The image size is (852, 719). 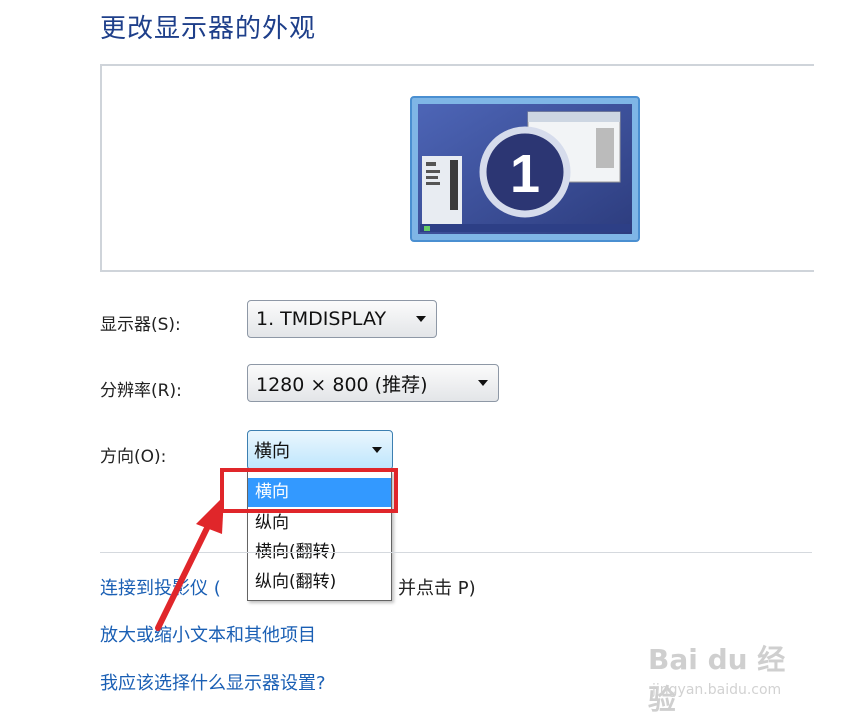 What do you see at coordinates (319, 582) in the screenshot?
I see `dropdown-option-portrait-flipped: 纵向(翻转)` at bounding box center [319, 582].